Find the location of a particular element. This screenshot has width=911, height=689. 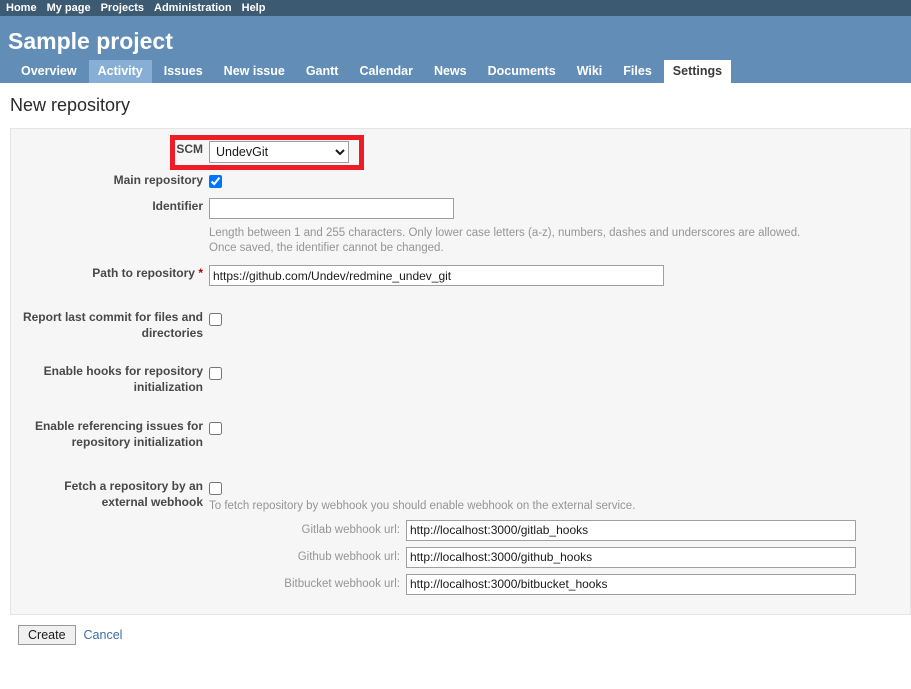

main-repository-label: Main repository is located at coordinates (158, 180).